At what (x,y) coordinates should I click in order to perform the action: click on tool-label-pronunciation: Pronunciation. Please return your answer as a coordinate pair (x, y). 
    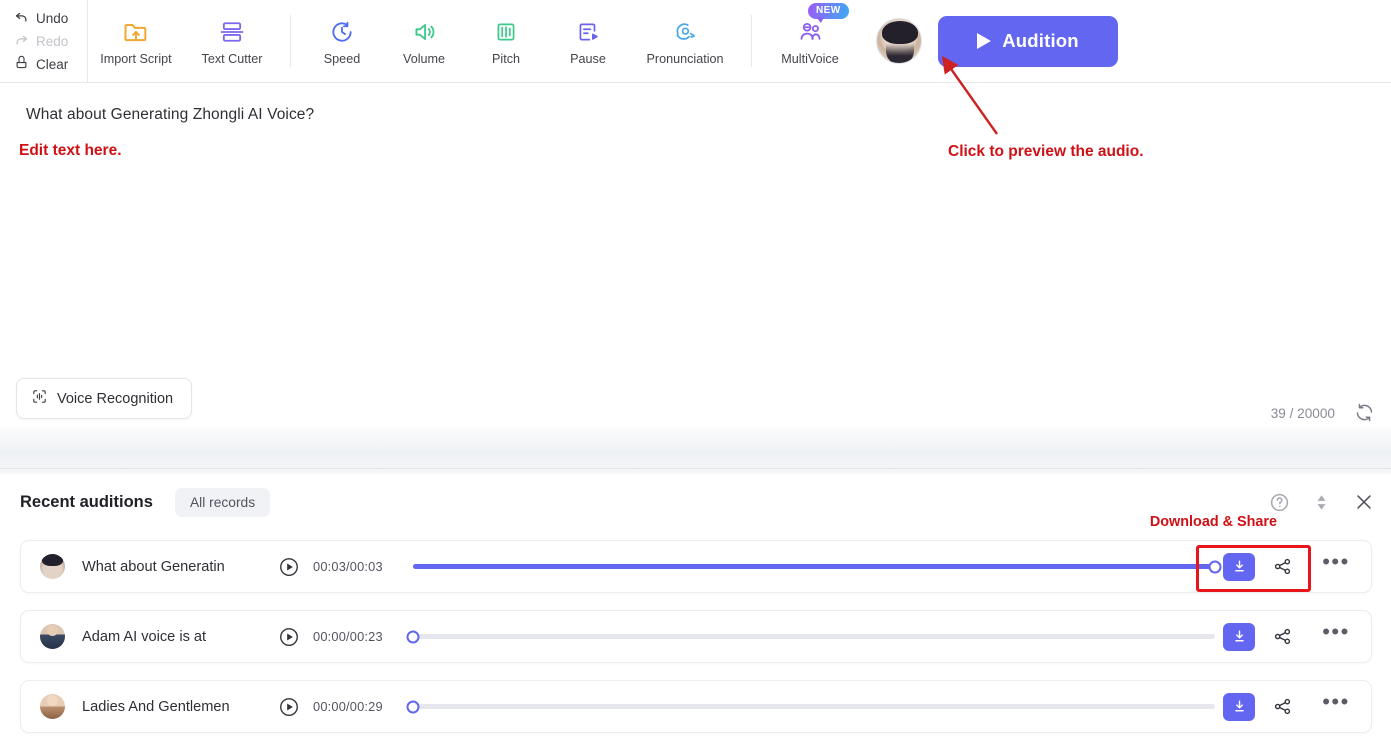
    Looking at the image, I should click on (685, 58).